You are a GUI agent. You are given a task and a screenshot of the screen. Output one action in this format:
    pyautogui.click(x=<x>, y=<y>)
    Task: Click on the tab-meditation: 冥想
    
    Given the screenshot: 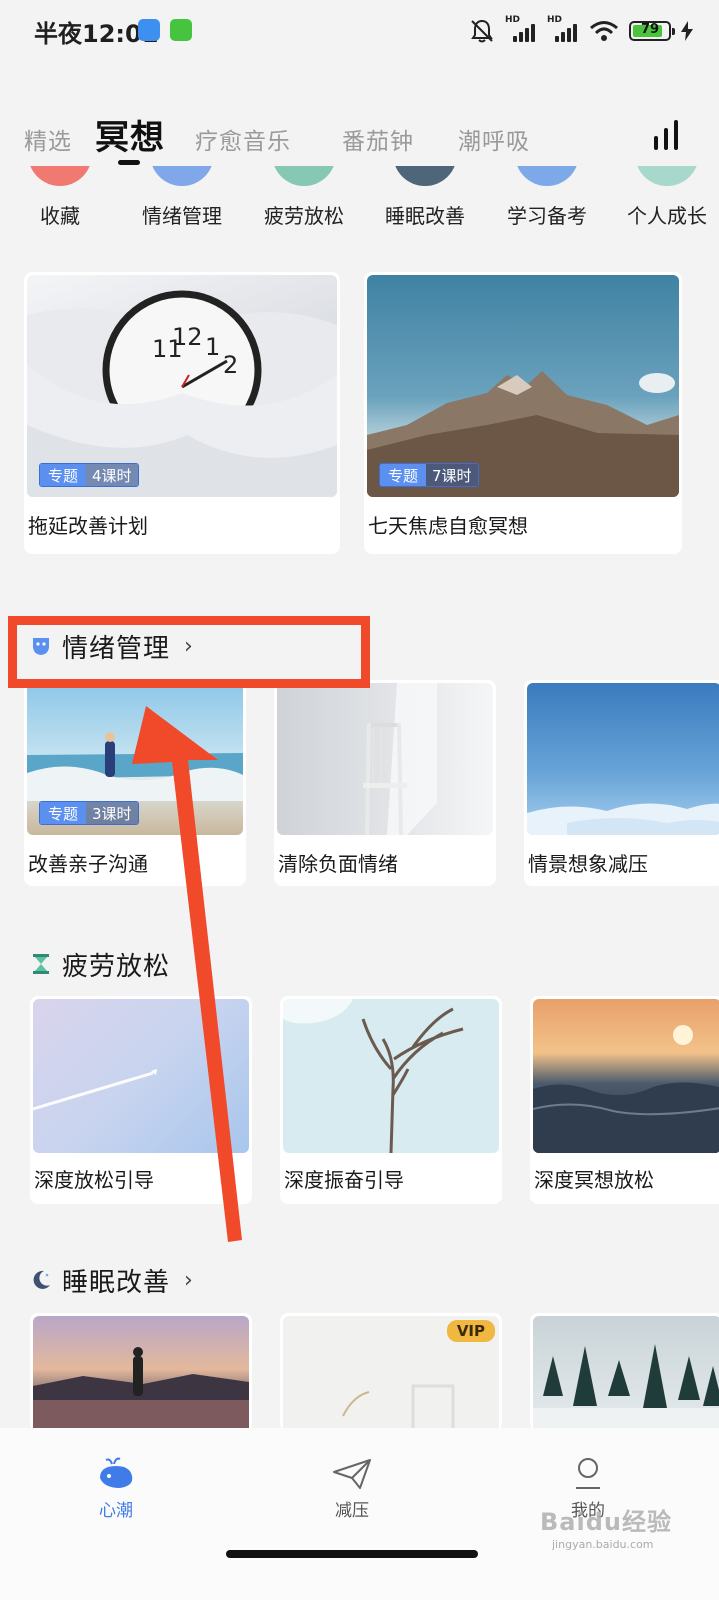 What is the action you would take?
    pyautogui.click(x=130, y=134)
    